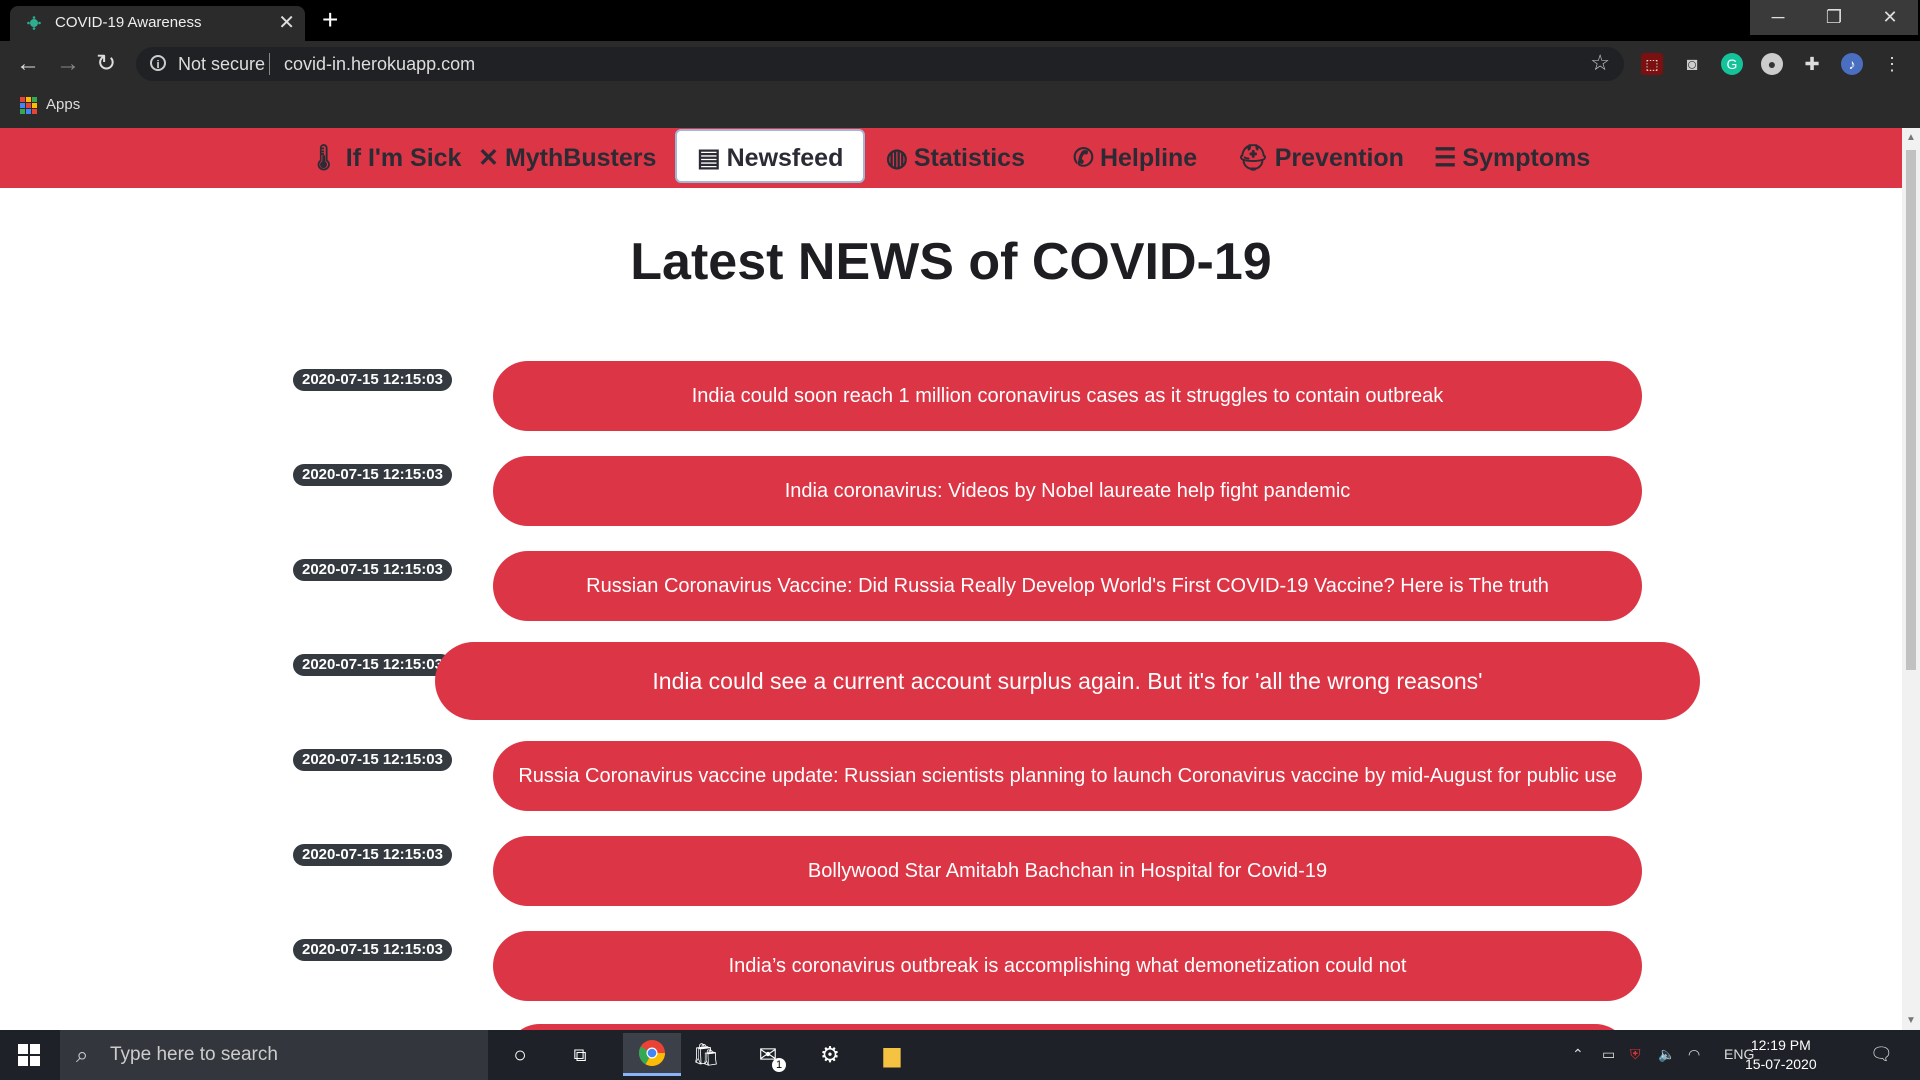 The height and width of the screenshot is (1080, 1920). I want to click on profile-avatar: ♪, so click(1852, 64).